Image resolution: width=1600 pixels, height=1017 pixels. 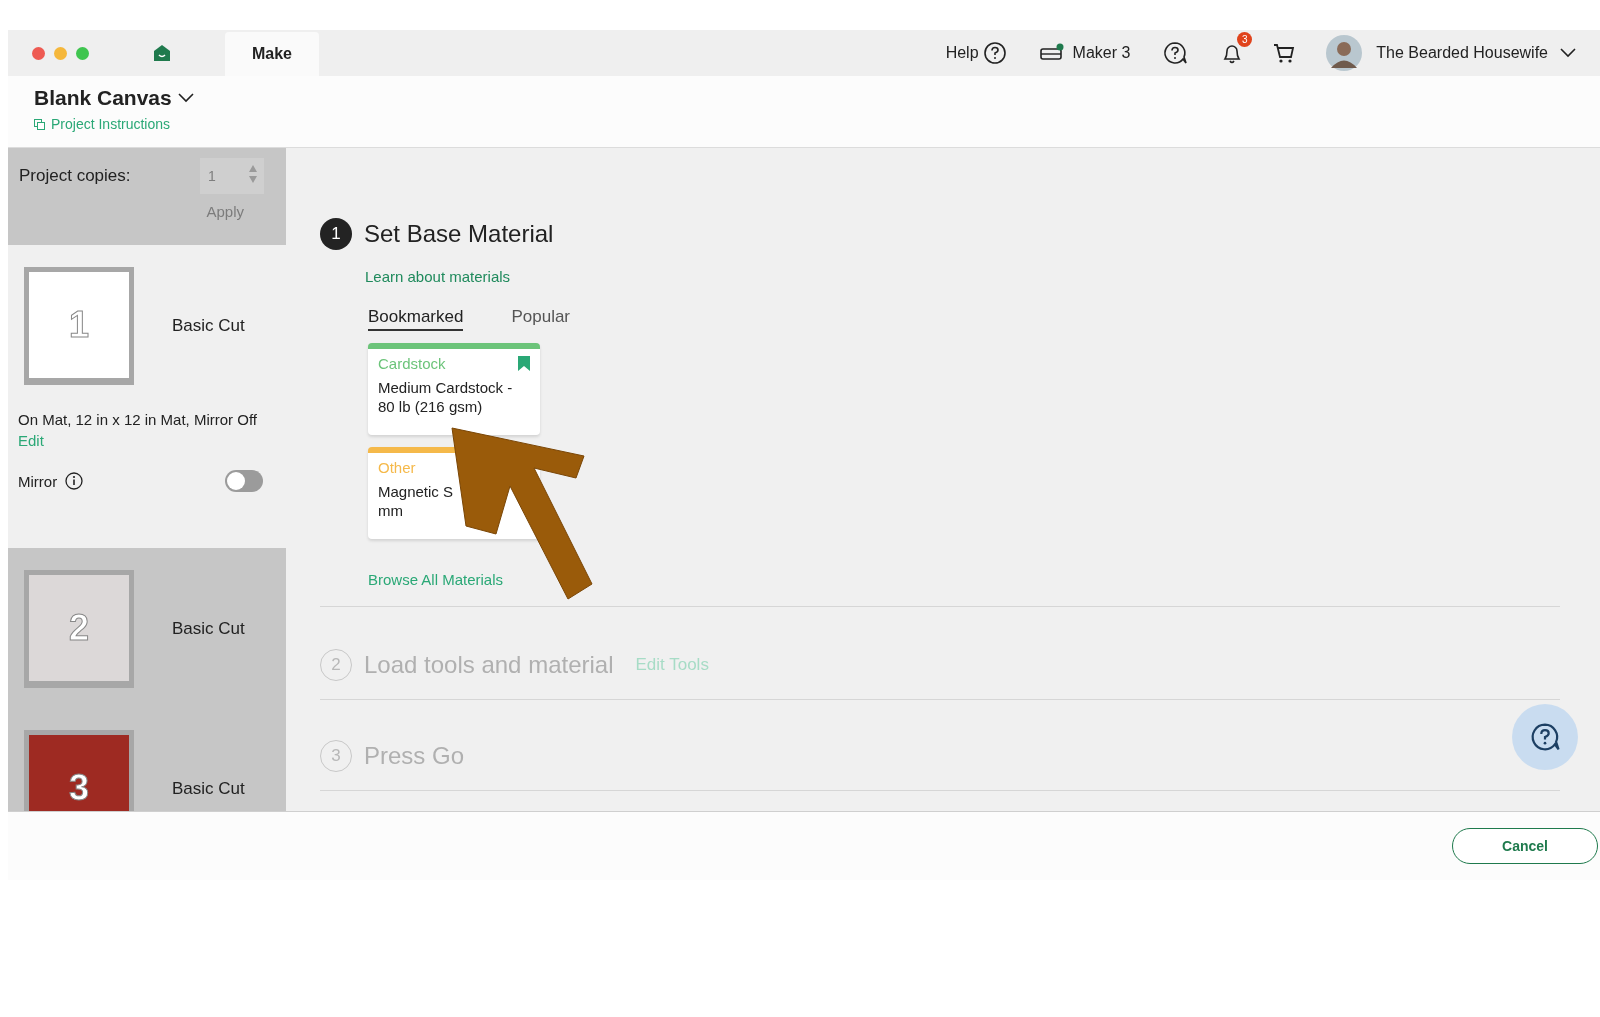 What do you see at coordinates (79, 770) in the screenshot?
I see `mat-thumbnail: 3` at bounding box center [79, 770].